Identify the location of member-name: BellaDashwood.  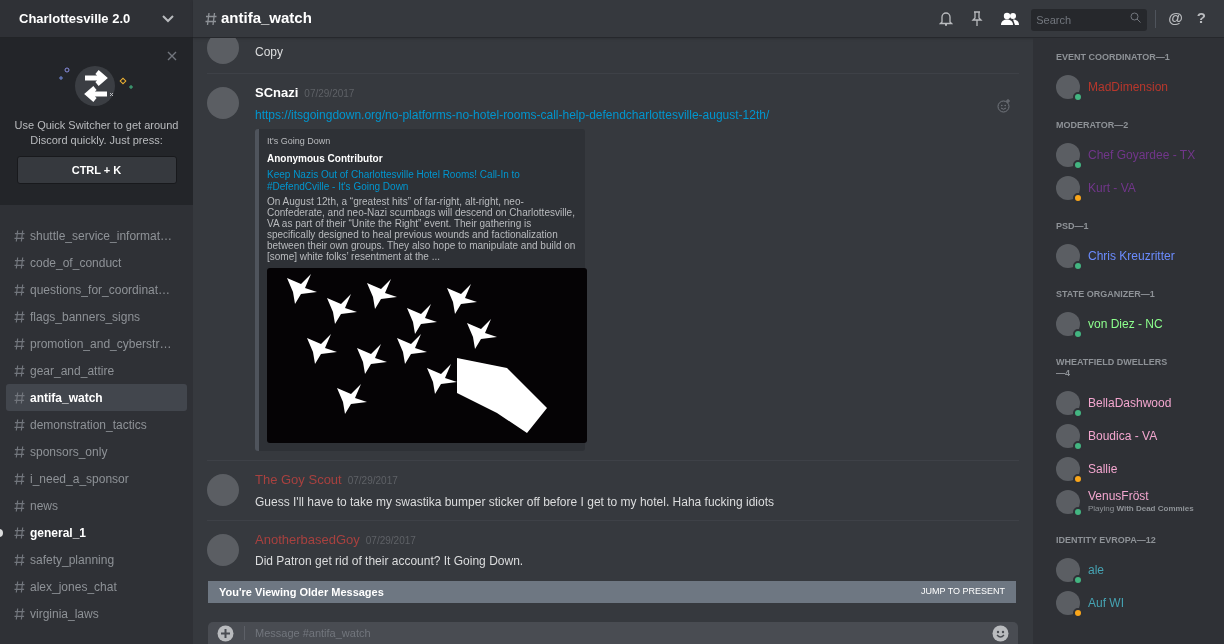
(1130, 403).